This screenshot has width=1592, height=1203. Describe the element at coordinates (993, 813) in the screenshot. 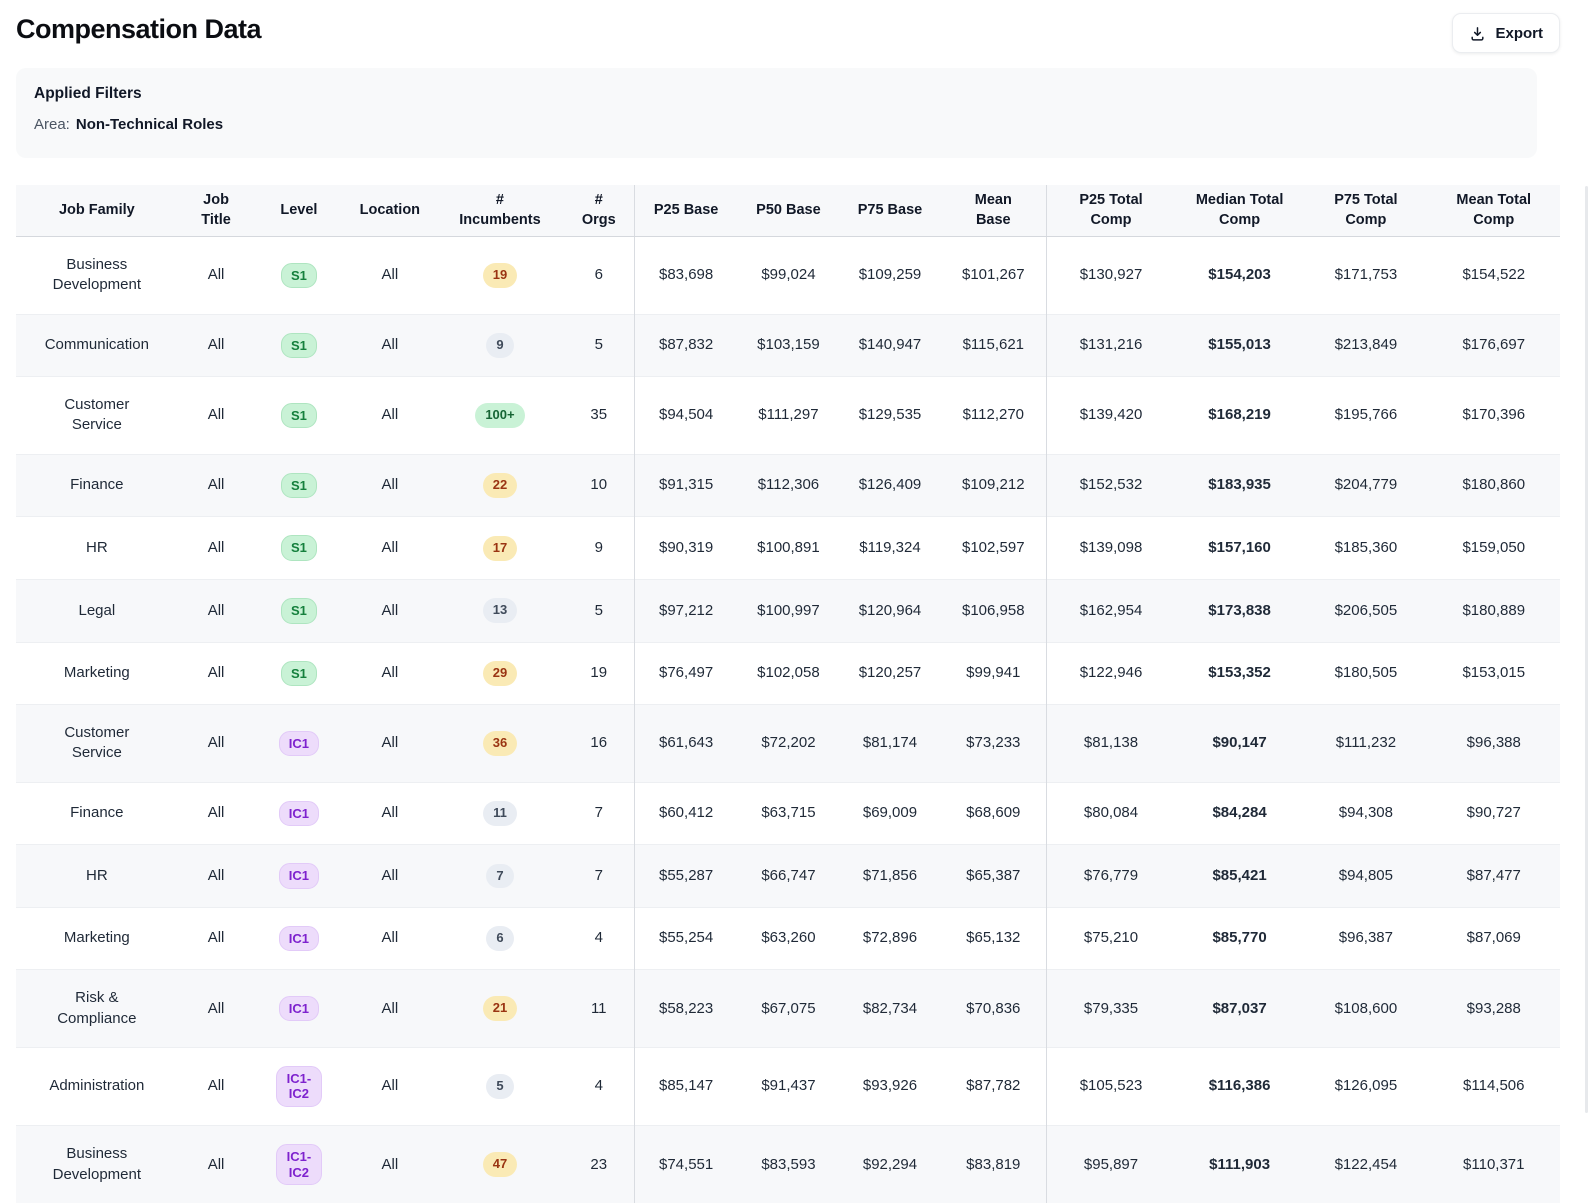

I see `cell-value: $68,609` at that location.